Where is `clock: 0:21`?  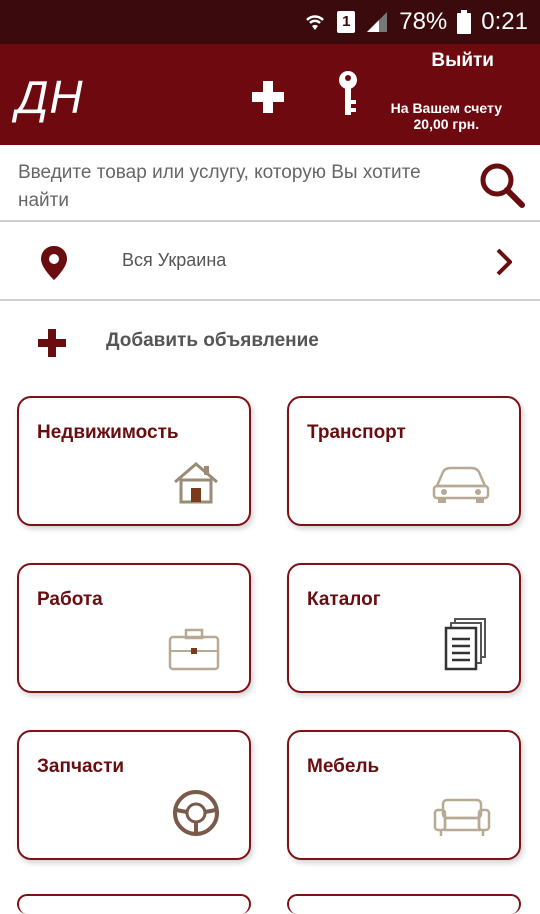
clock: 0:21 is located at coordinates (504, 21).